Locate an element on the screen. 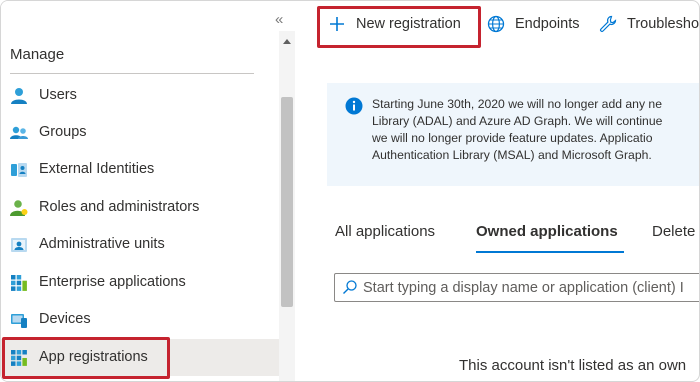 This screenshot has height=382, width=700. app-registrations-highlight is located at coordinates (86, 358).